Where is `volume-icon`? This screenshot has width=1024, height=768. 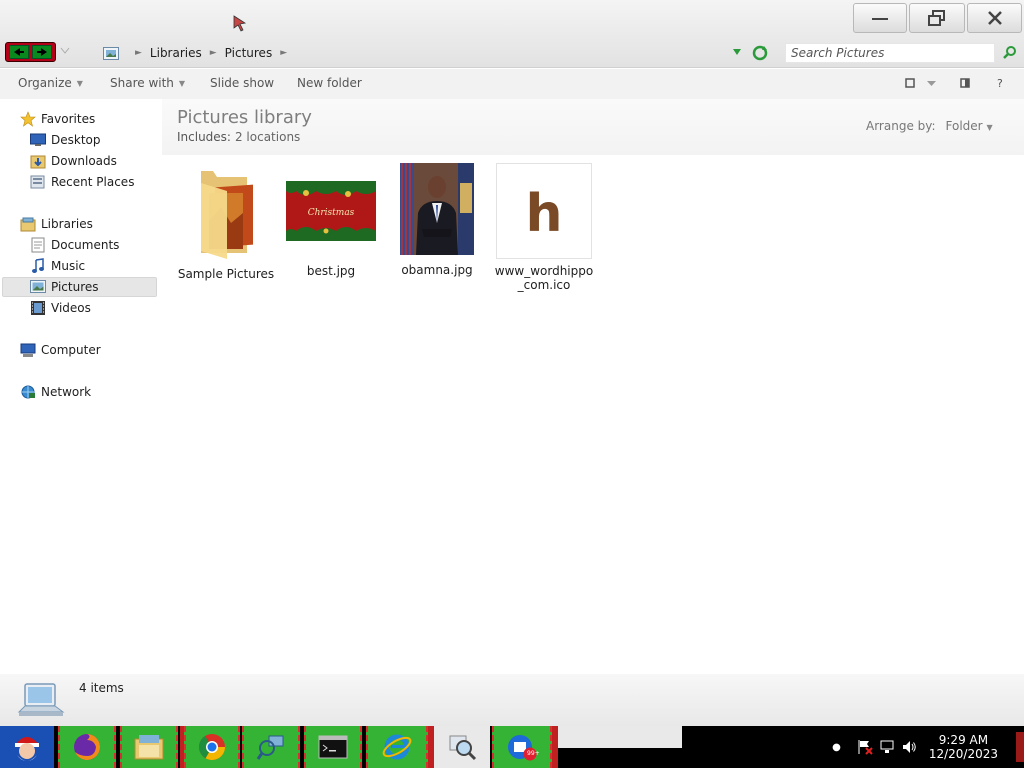
volume-icon is located at coordinates (909, 747).